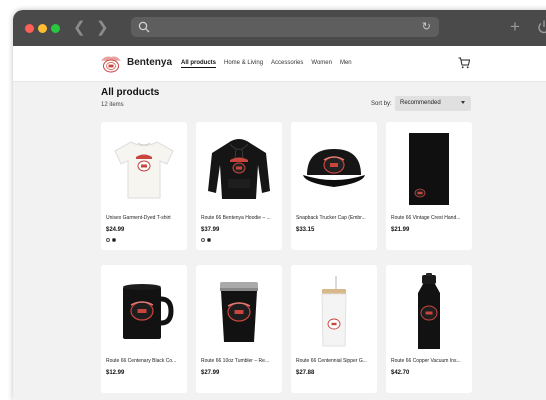 This screenshot has width=546, height=400. I want to click on reload-icon: ↻, so click(426, 27).